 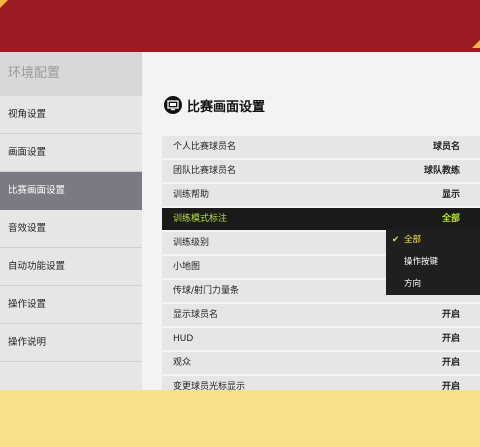 I want to click on setting-label: 训练级别, so click(x=191, y=243).